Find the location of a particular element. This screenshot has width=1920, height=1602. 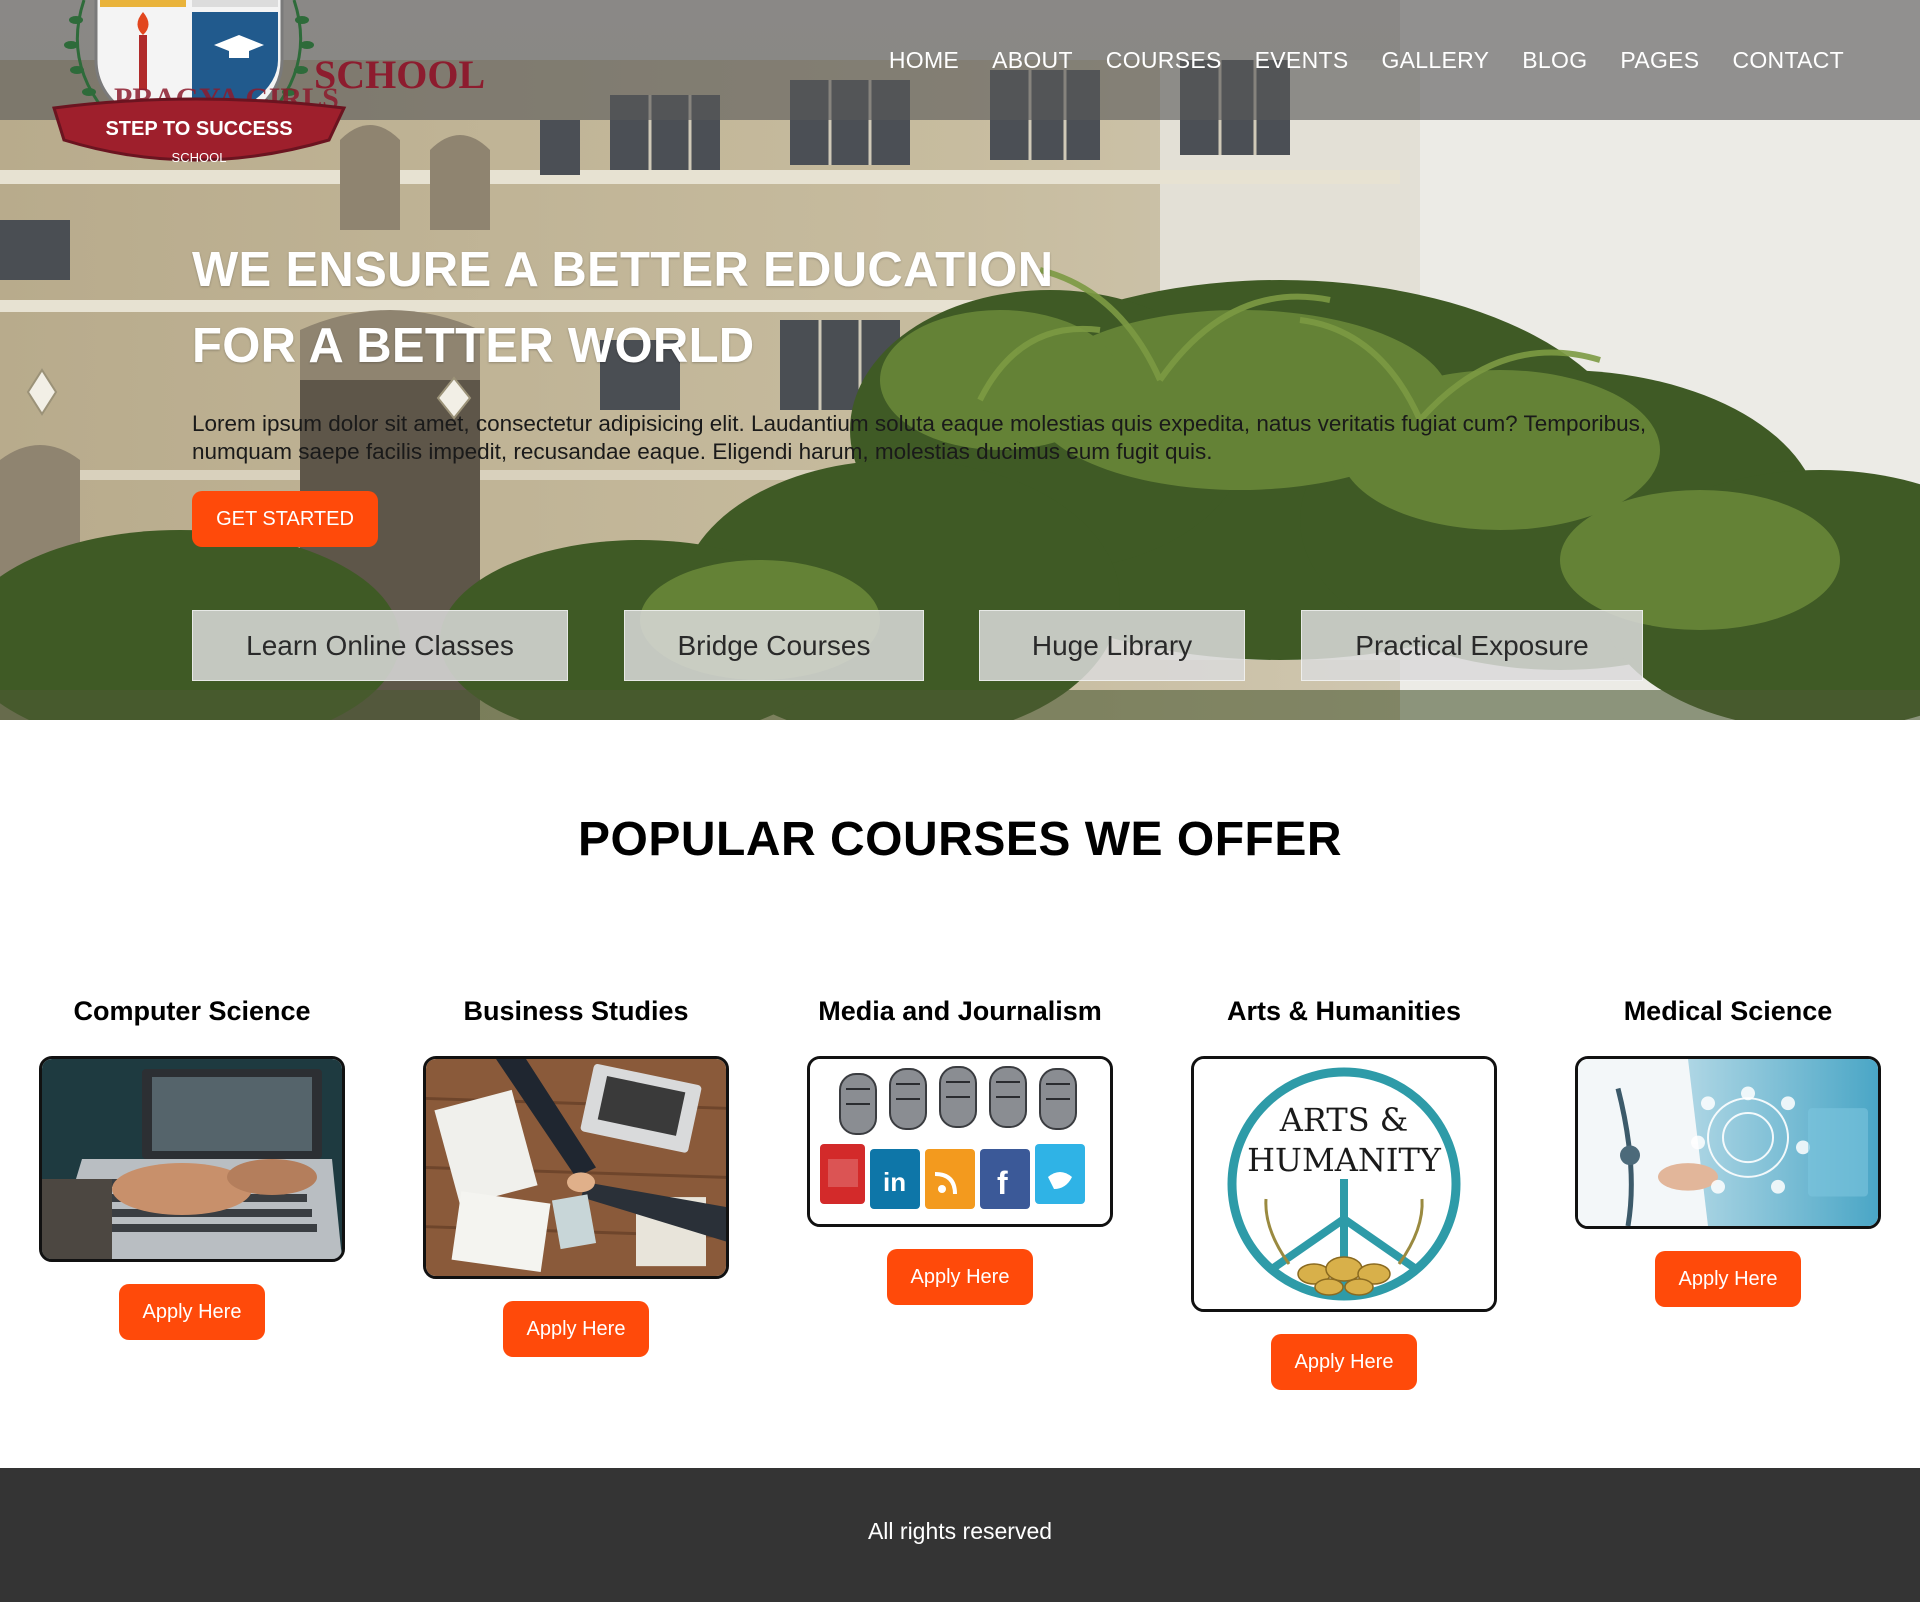

course-card-business-studies: Business Studies Apply Here is located at coordinates (576, 1173).